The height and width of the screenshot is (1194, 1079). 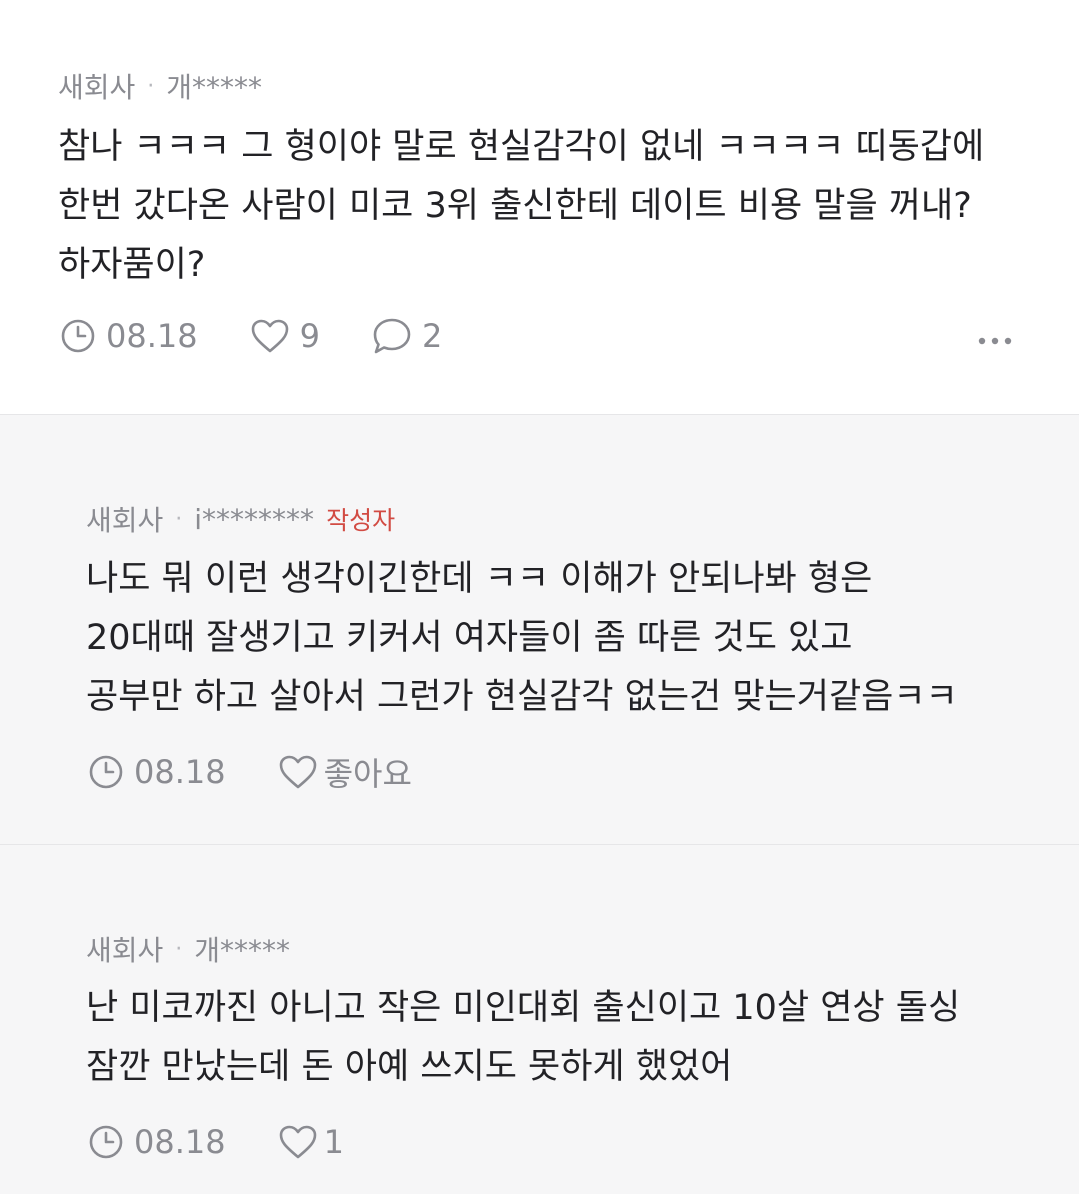 I want to click on reply-button: 2, so click(x=407, y=336).